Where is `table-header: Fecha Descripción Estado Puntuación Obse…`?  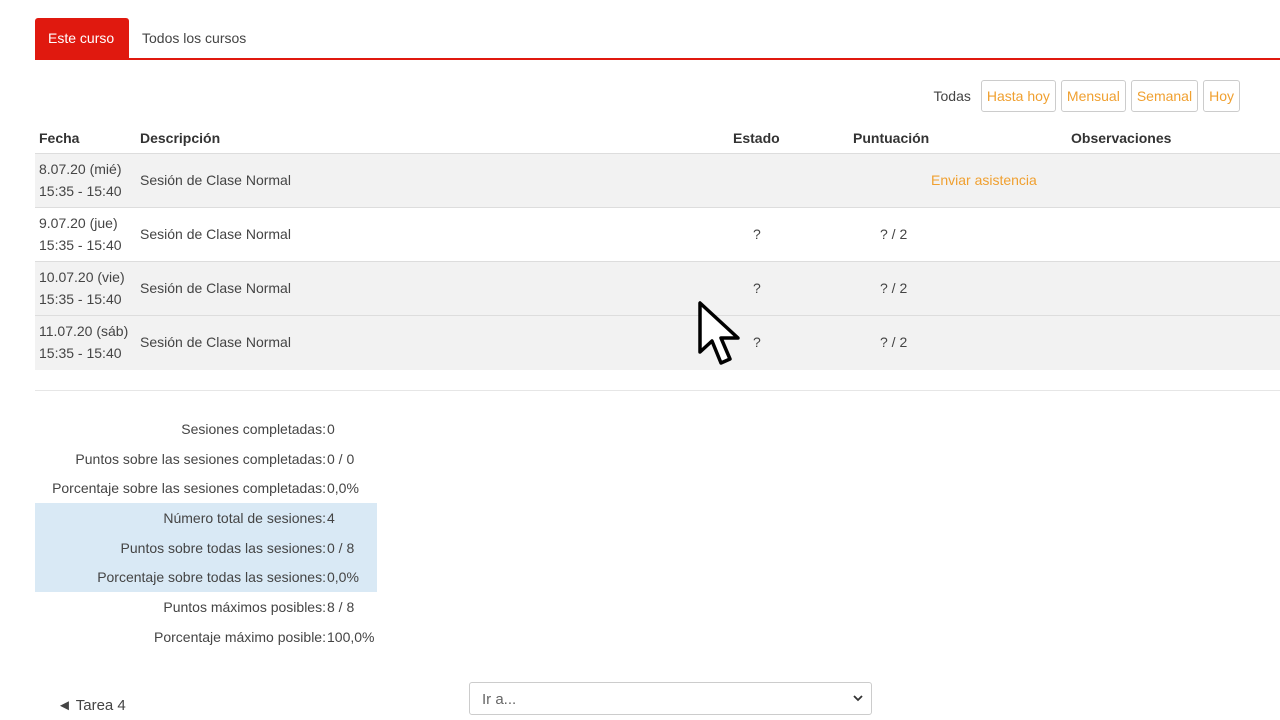 table-header: Fecha Descripción Estado Puntuación Obse… is located at coordinates (657, 138).